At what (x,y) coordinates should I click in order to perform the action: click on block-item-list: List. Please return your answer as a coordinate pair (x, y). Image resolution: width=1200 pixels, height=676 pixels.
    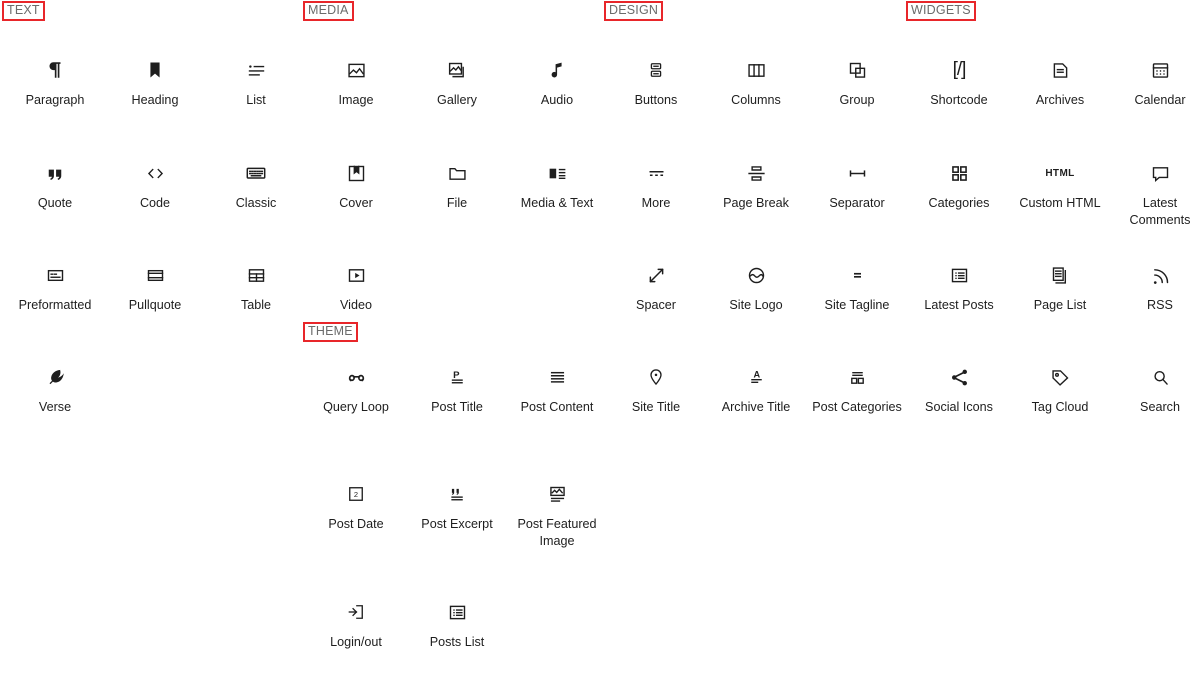
    Looking at the image, I should click on (256, 81).